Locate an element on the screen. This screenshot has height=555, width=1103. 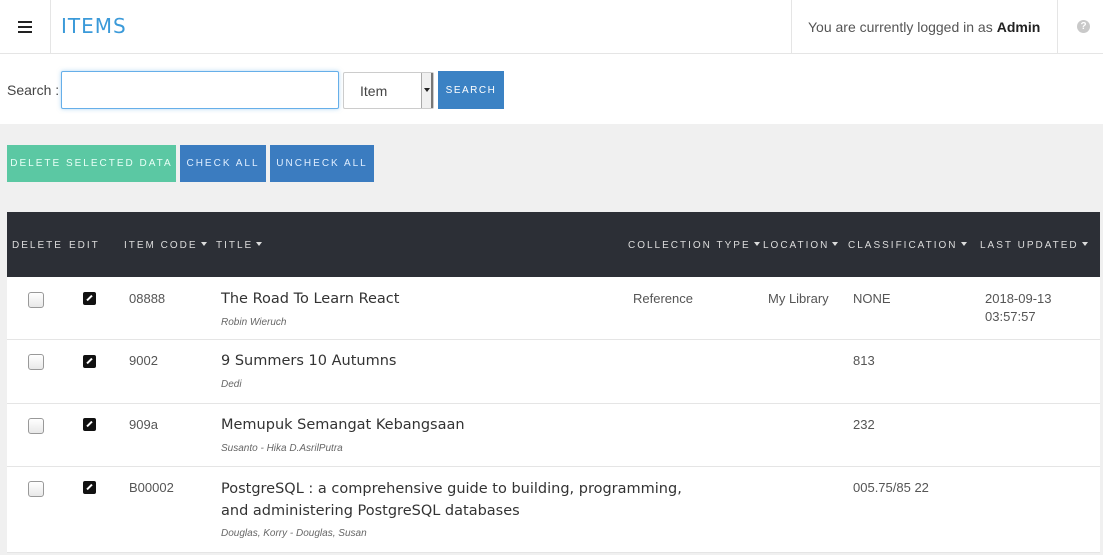
item-title-line: and administering PostgreSQL databases is located at coordinates (370, 511).